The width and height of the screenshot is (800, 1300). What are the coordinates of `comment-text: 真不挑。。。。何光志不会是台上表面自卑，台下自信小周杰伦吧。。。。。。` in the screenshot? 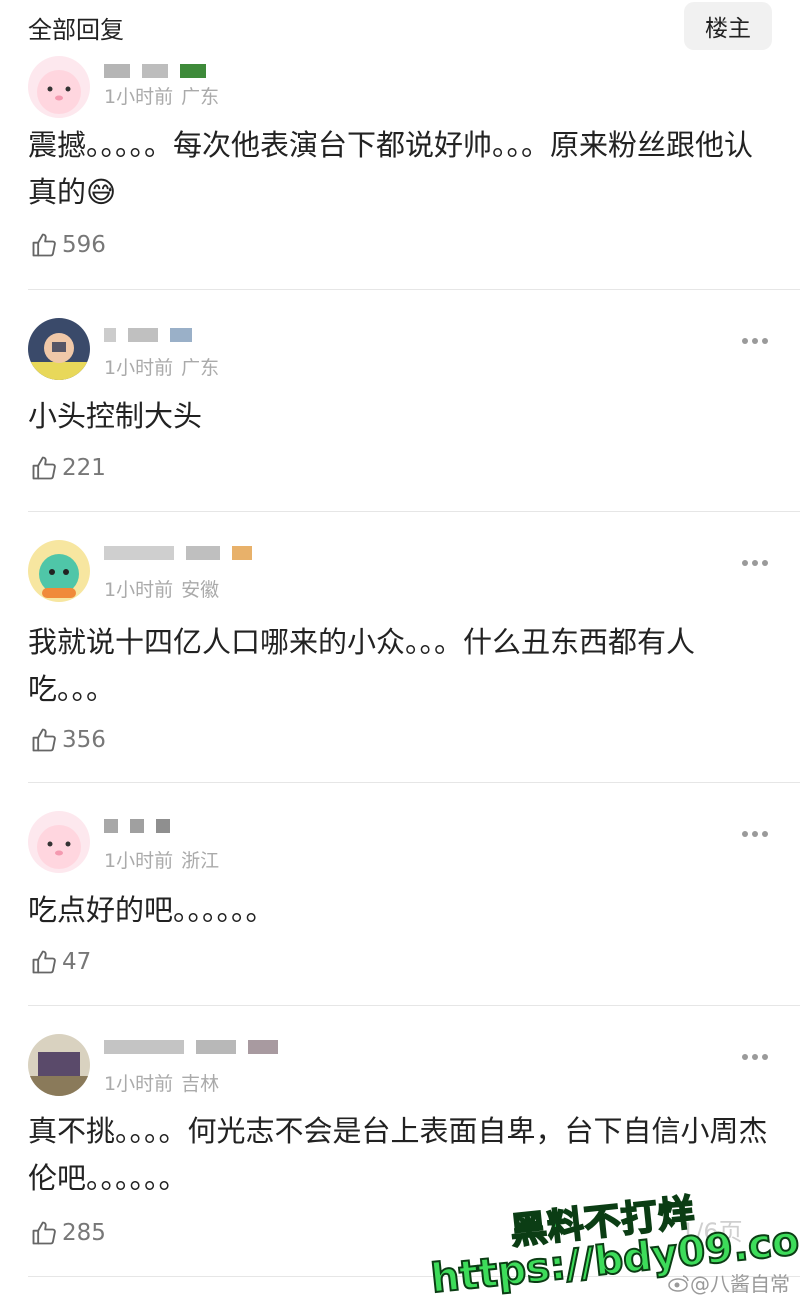 It's located at (398, 1154).